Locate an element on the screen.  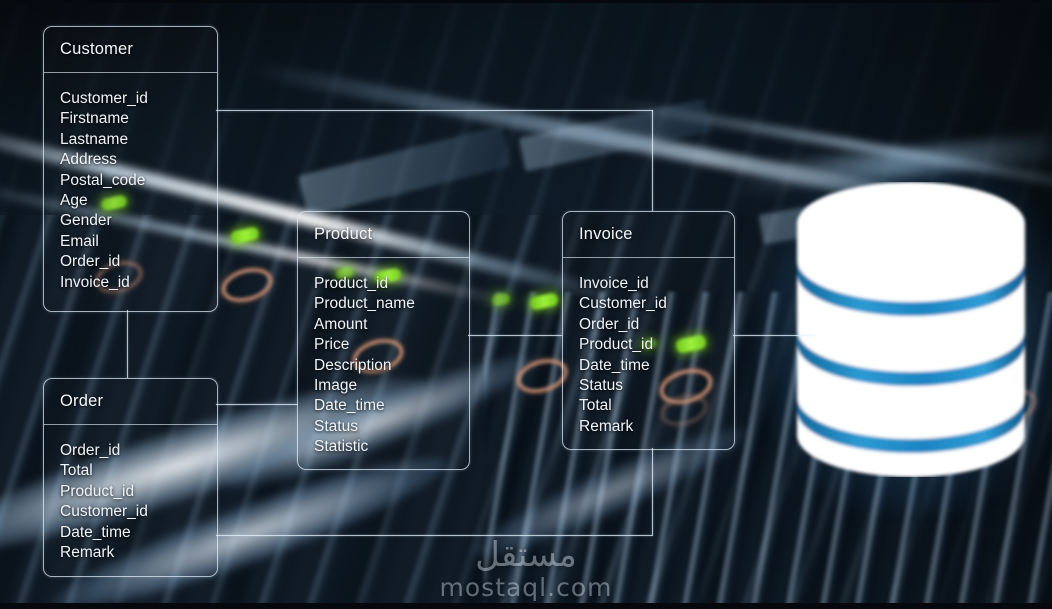
watermark-arabic: مستقل is located at coordinates (526, 555).